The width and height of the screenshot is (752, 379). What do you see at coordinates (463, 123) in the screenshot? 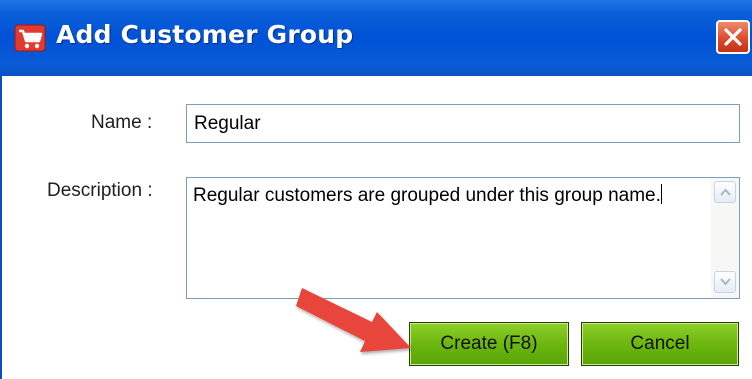
I see `name-input` at bounding box center [463, 123].